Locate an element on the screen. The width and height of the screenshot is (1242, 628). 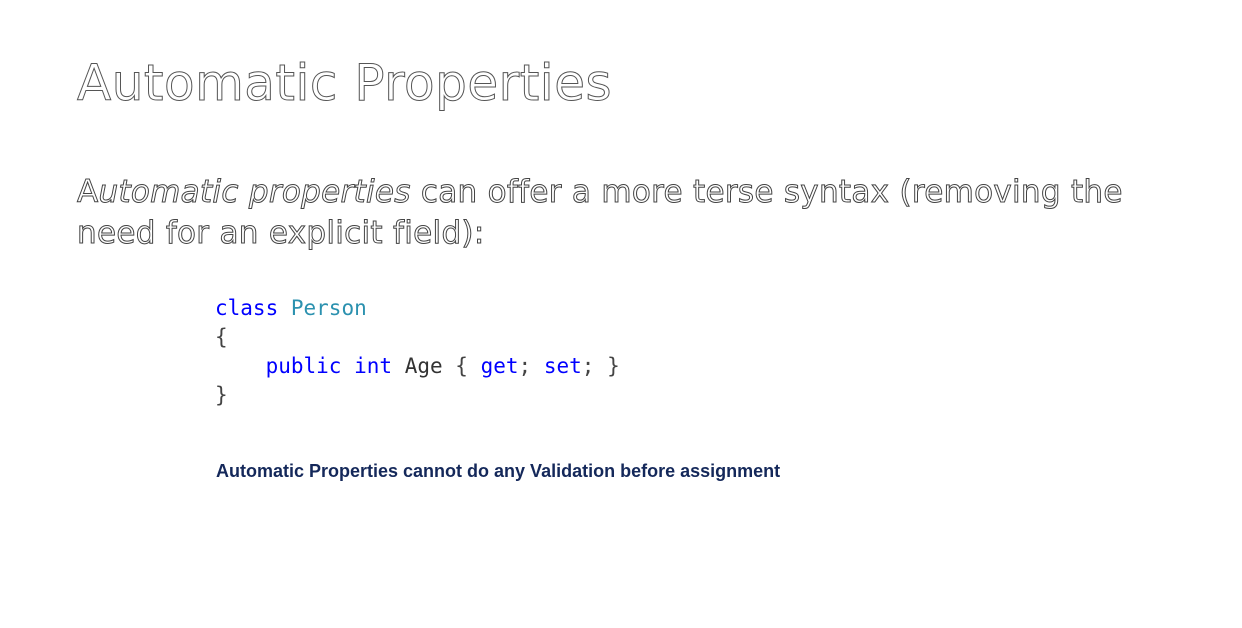
code-accessor-close: } is located at coordinates (613, 366).